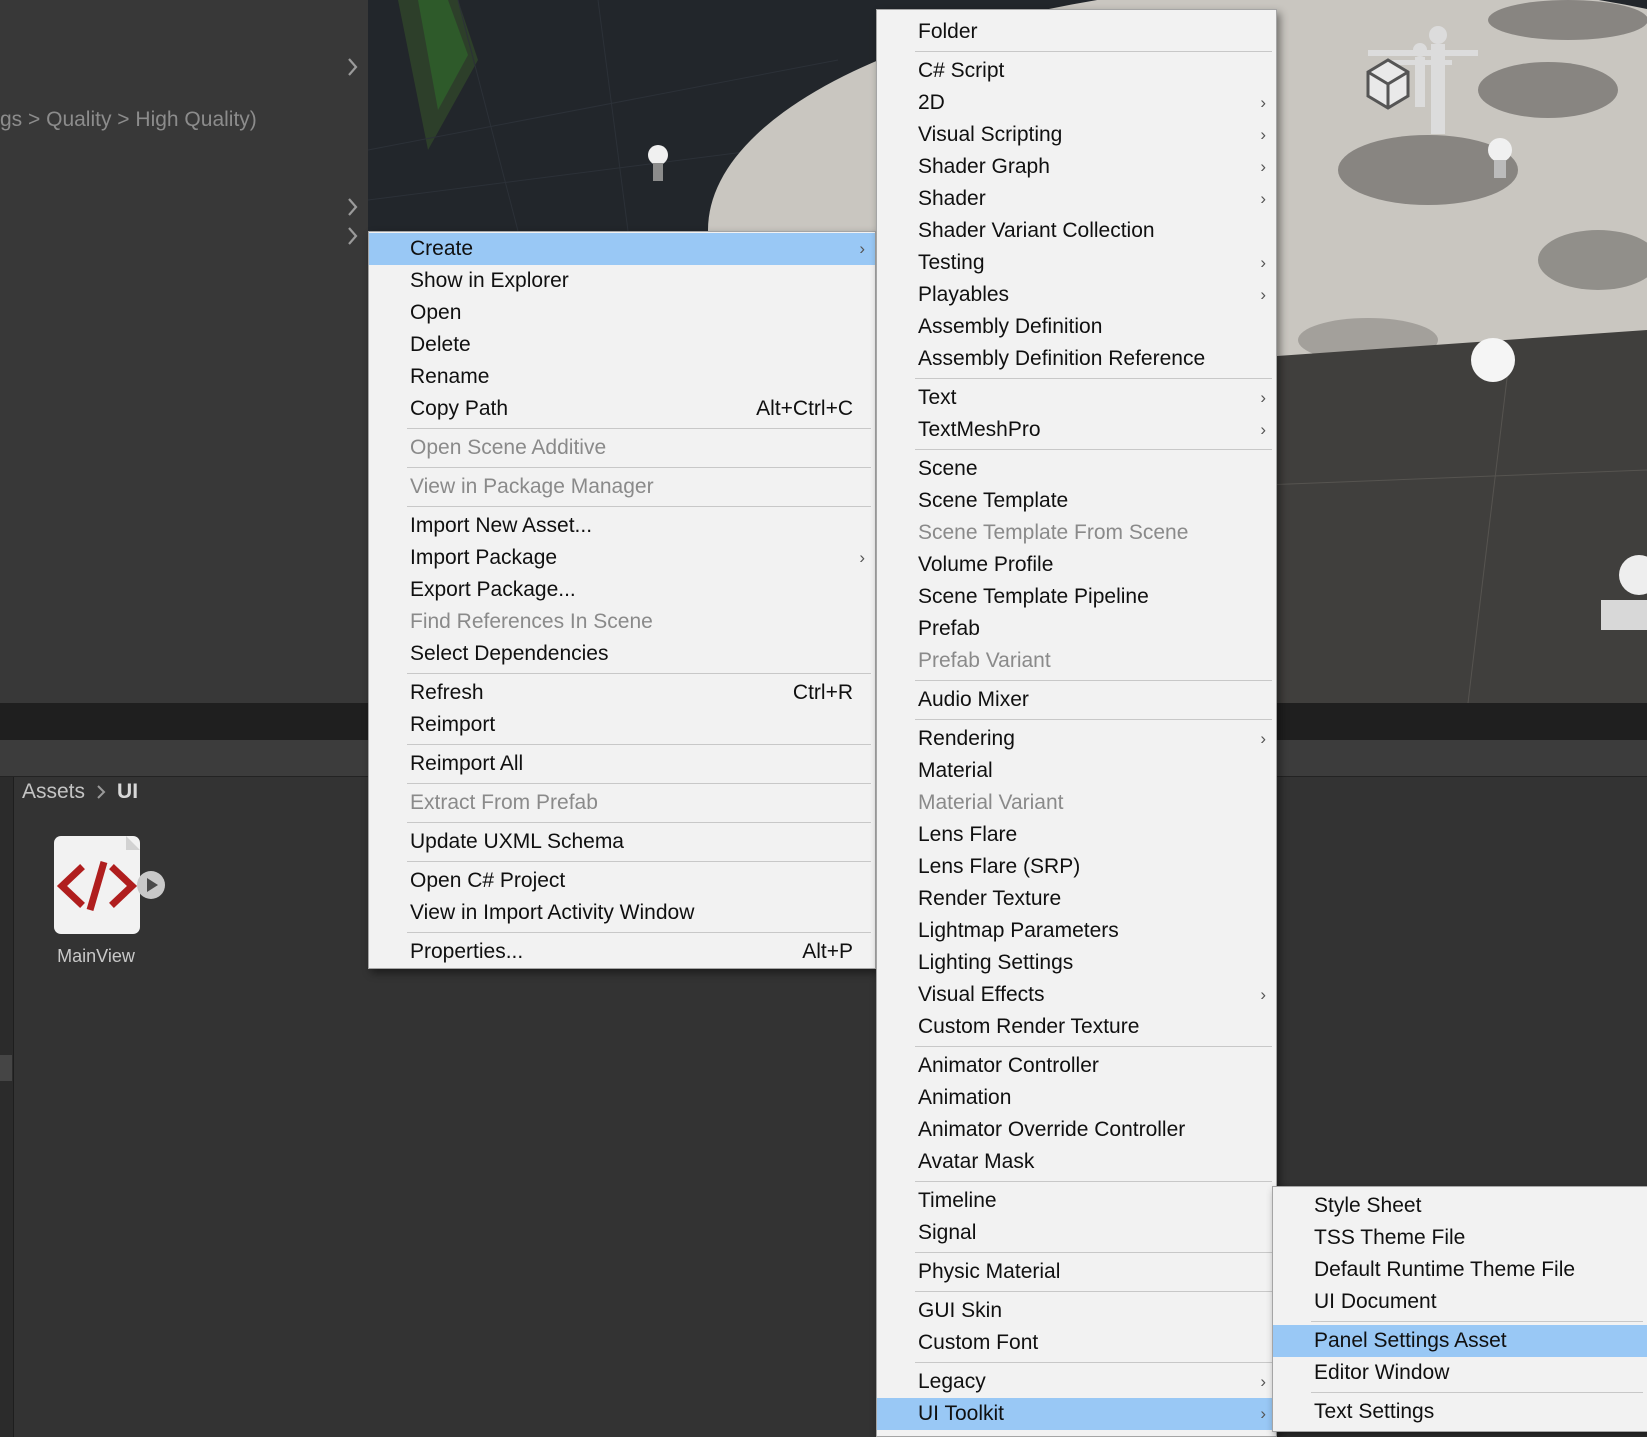 This screenshot has height=1437, width=1647. What do you see at coordinates (1460, 1206) in the screenshot?
I see `menu-item-style-sheet: Style Sheet` at bounding box center [1460, 1206].